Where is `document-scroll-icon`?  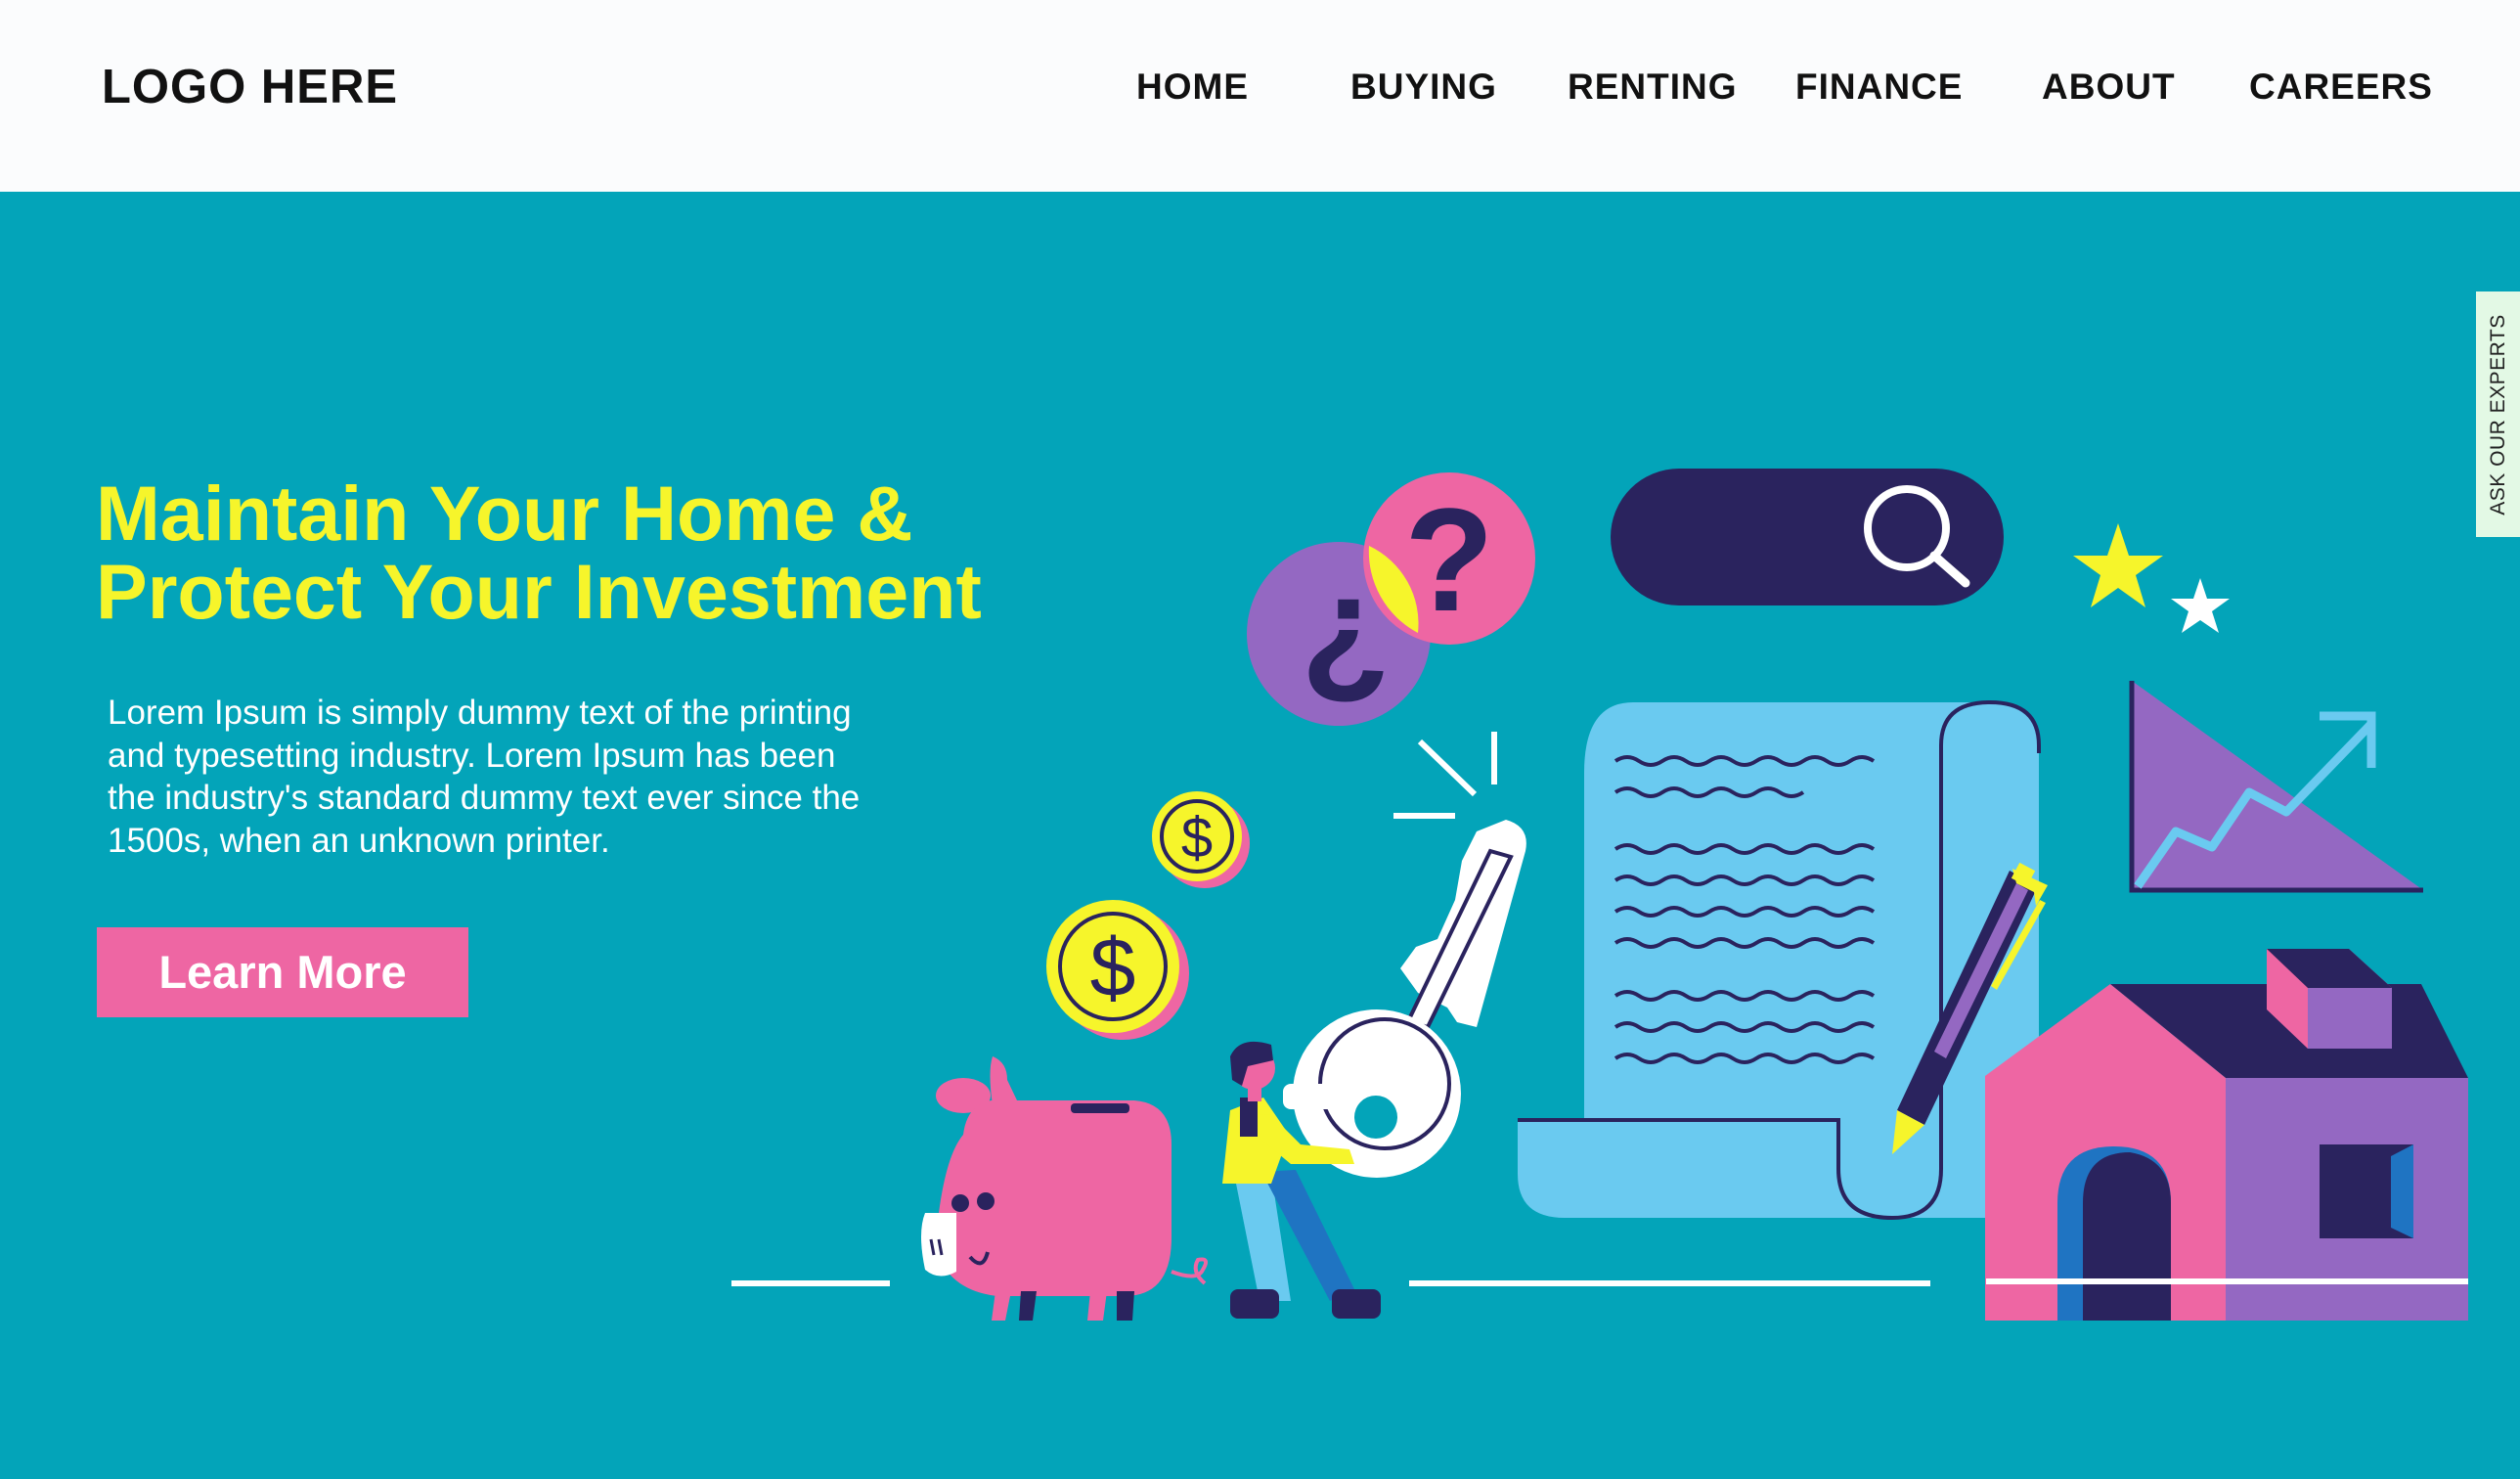 document-scroll-icon is located at coordinates (1779, 960).